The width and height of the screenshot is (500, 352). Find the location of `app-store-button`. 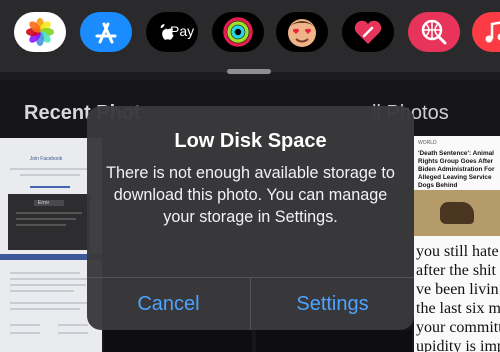

app-store-button is located at coordinates (106, 32).